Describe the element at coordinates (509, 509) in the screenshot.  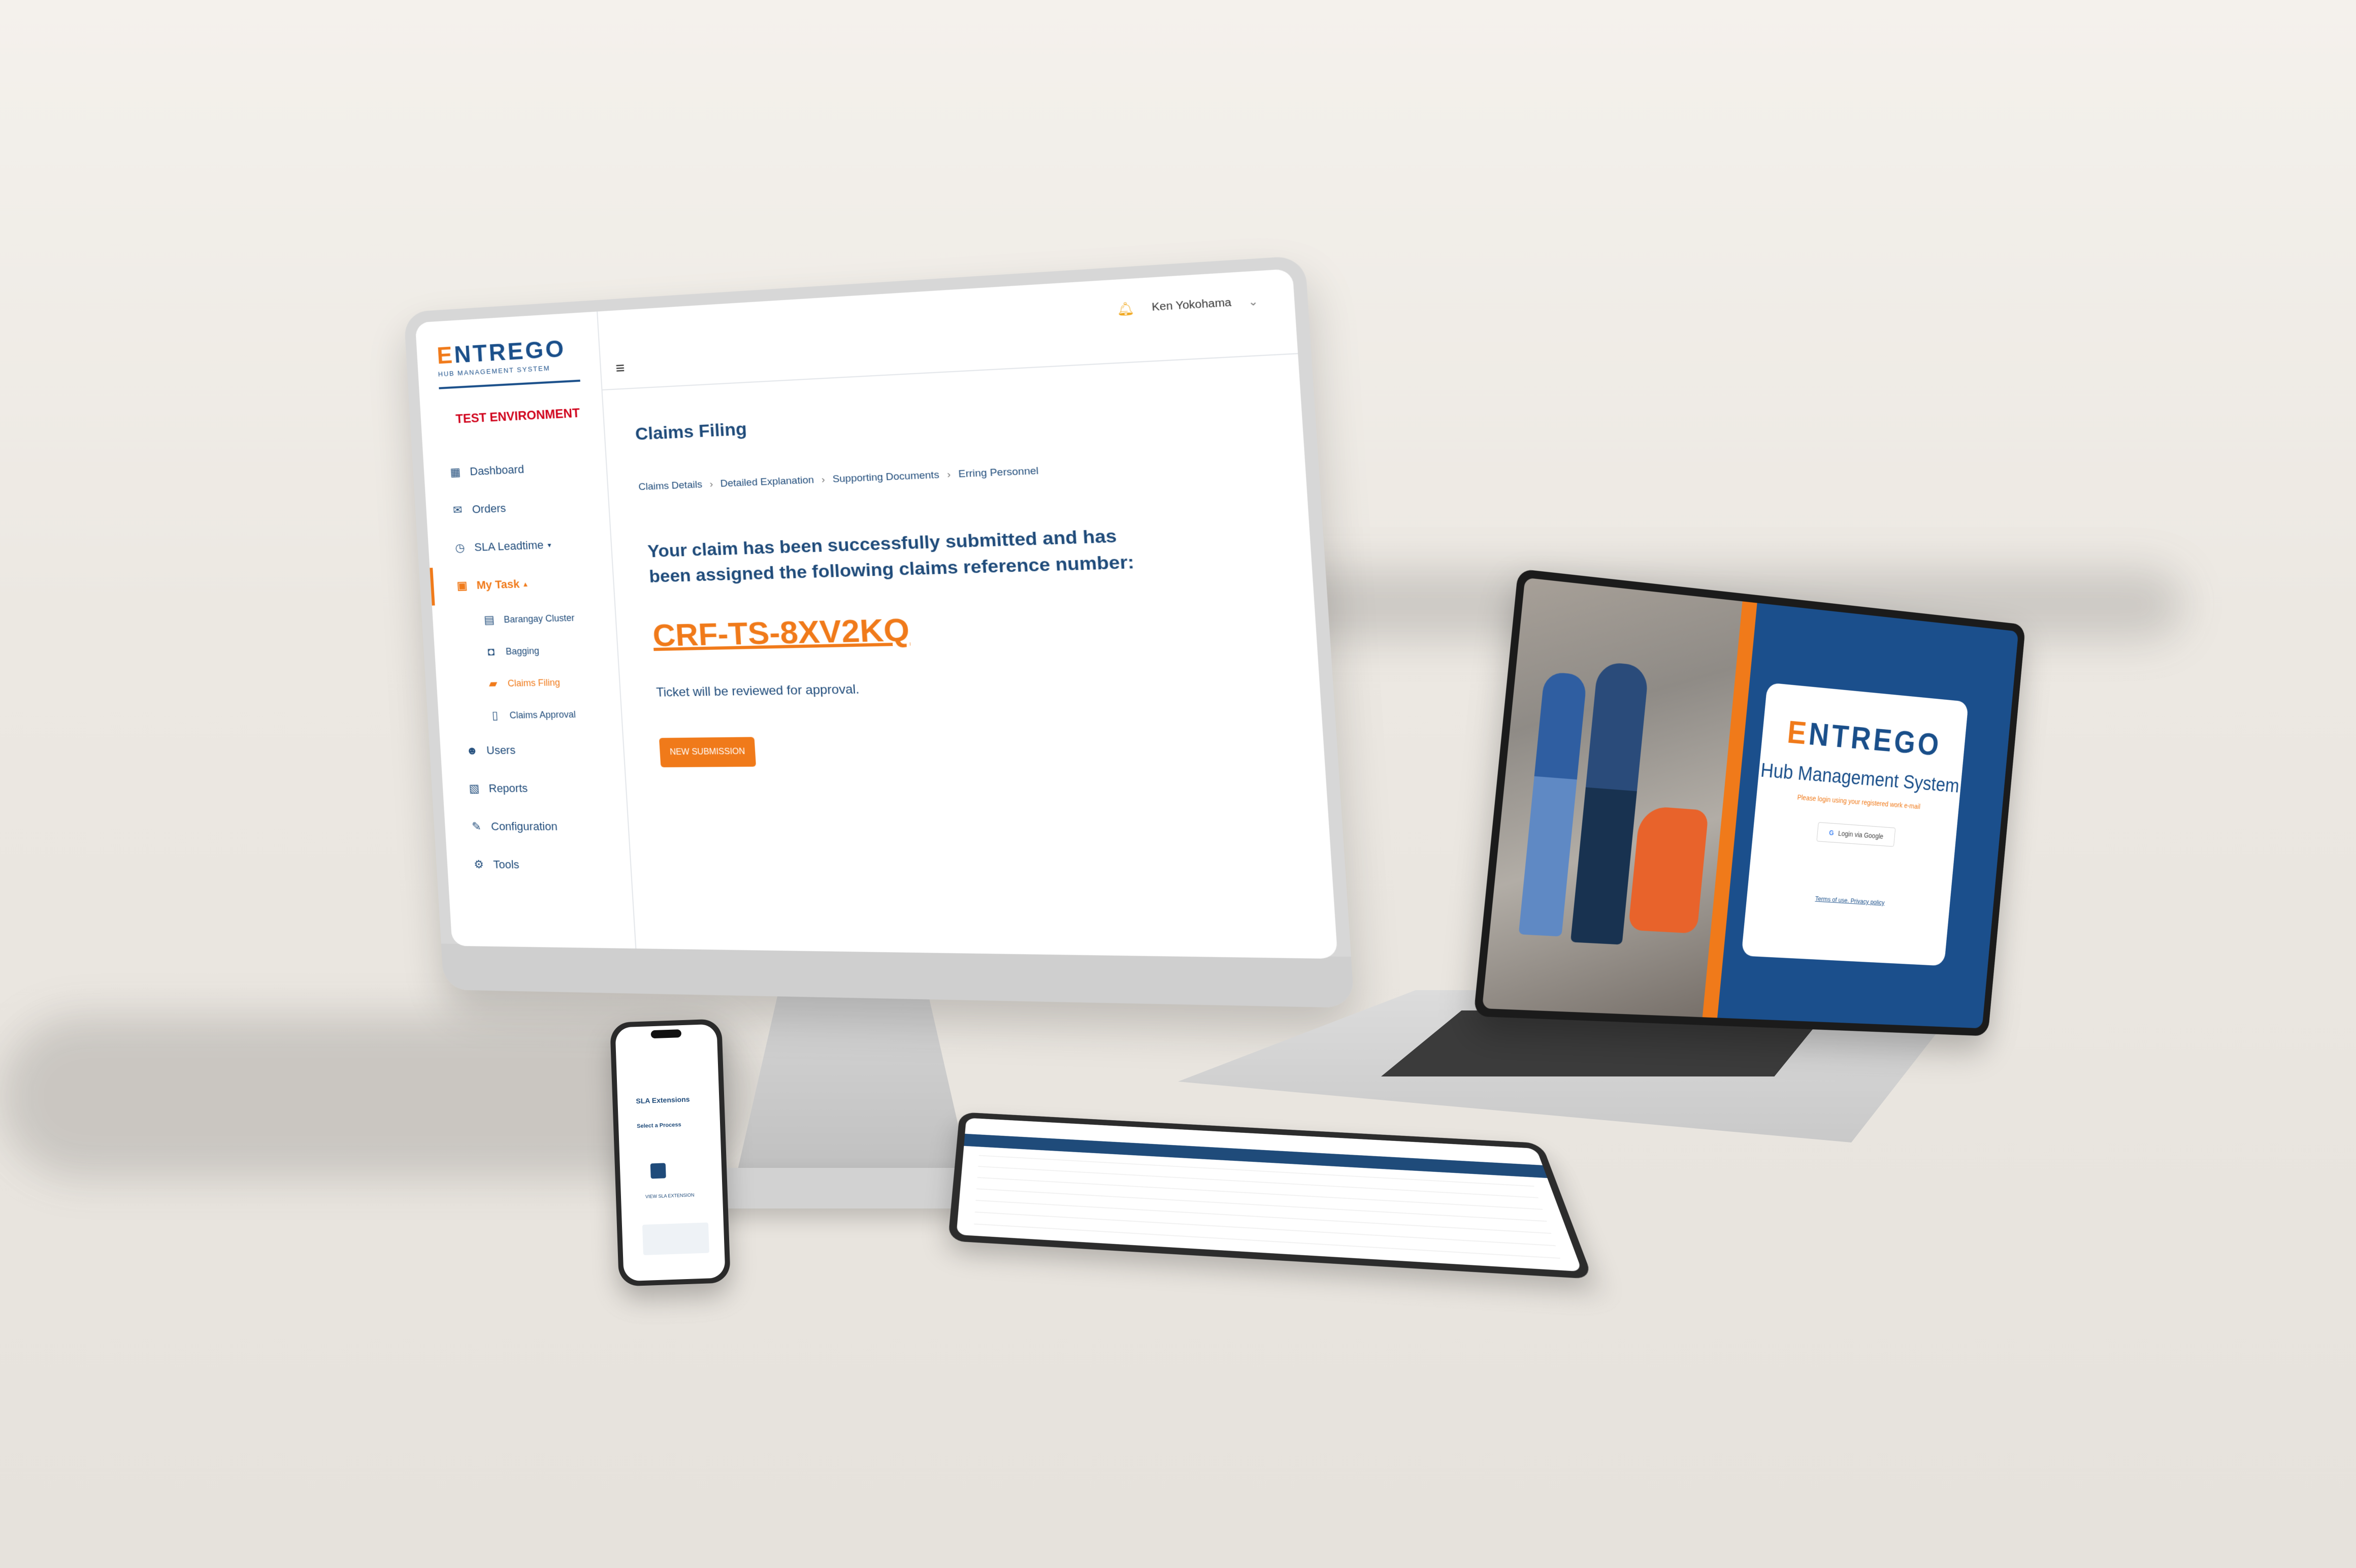
I see `sidebar-item-orders: ✉ Orders` at that location.